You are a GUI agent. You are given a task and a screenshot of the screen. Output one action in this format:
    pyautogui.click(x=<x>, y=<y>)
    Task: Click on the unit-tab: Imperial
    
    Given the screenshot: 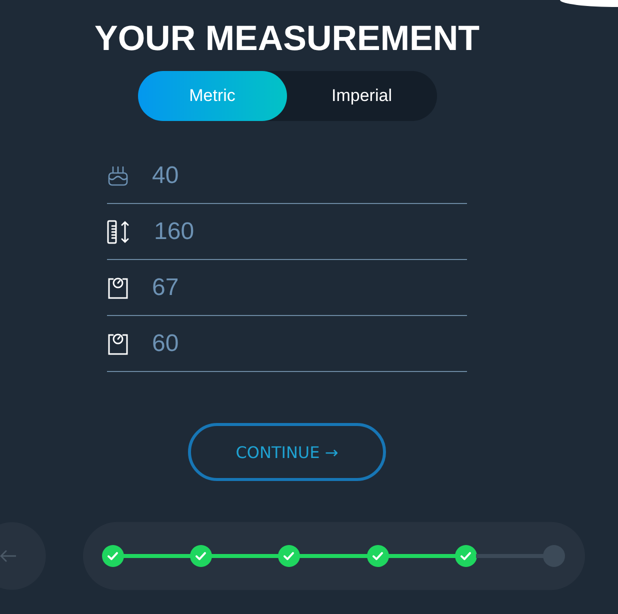 What is the action you would take?
    pyautogui.click(x=361, y=96)
    